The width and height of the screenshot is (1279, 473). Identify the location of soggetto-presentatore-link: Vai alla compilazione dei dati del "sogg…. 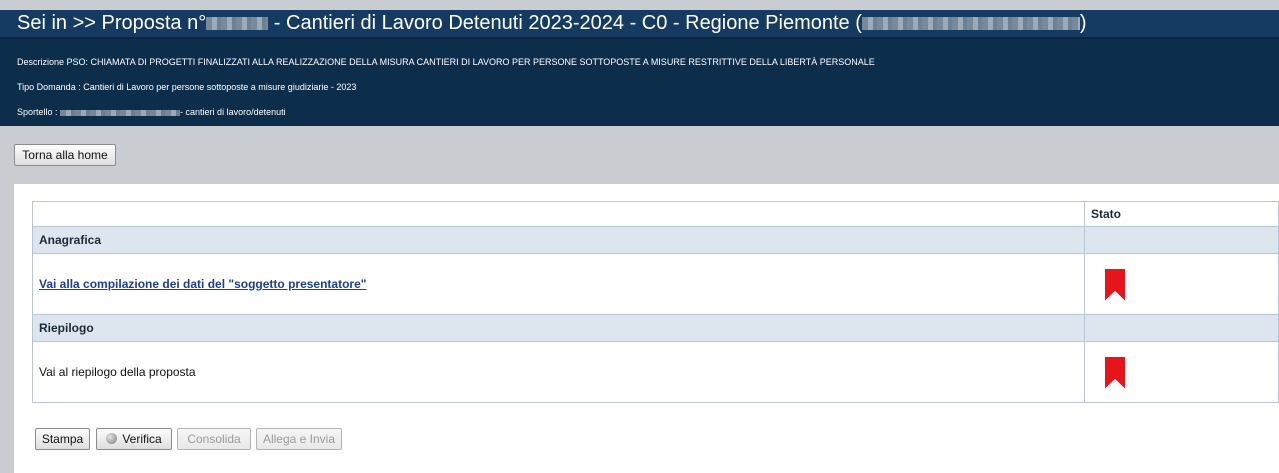
(202, 284).